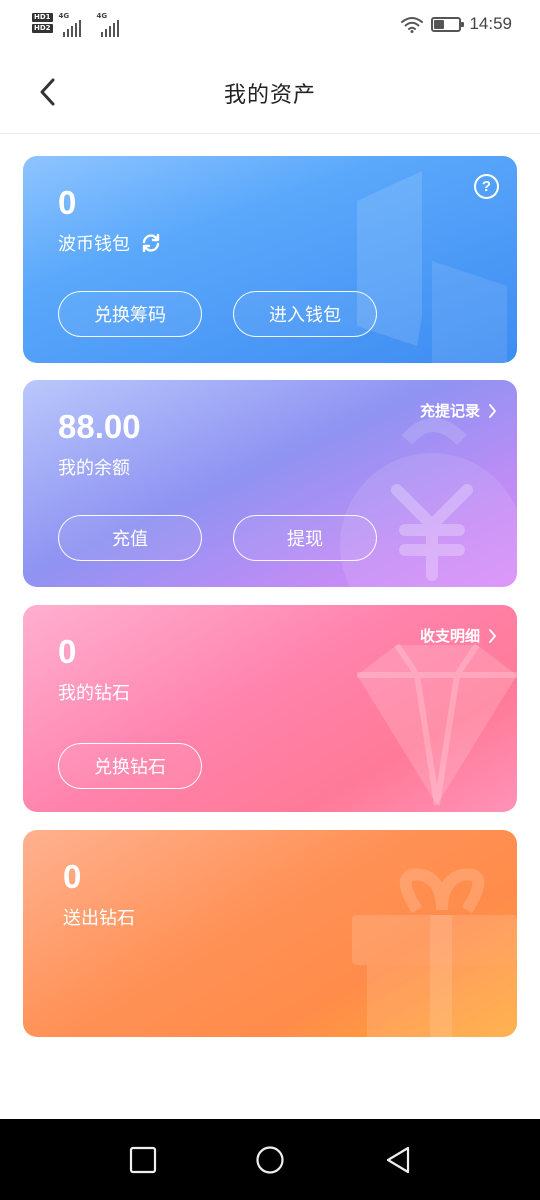  Describe the element at coordinates (74, 24) in the screenshot. I see `signal-icon: 4G` at that location.